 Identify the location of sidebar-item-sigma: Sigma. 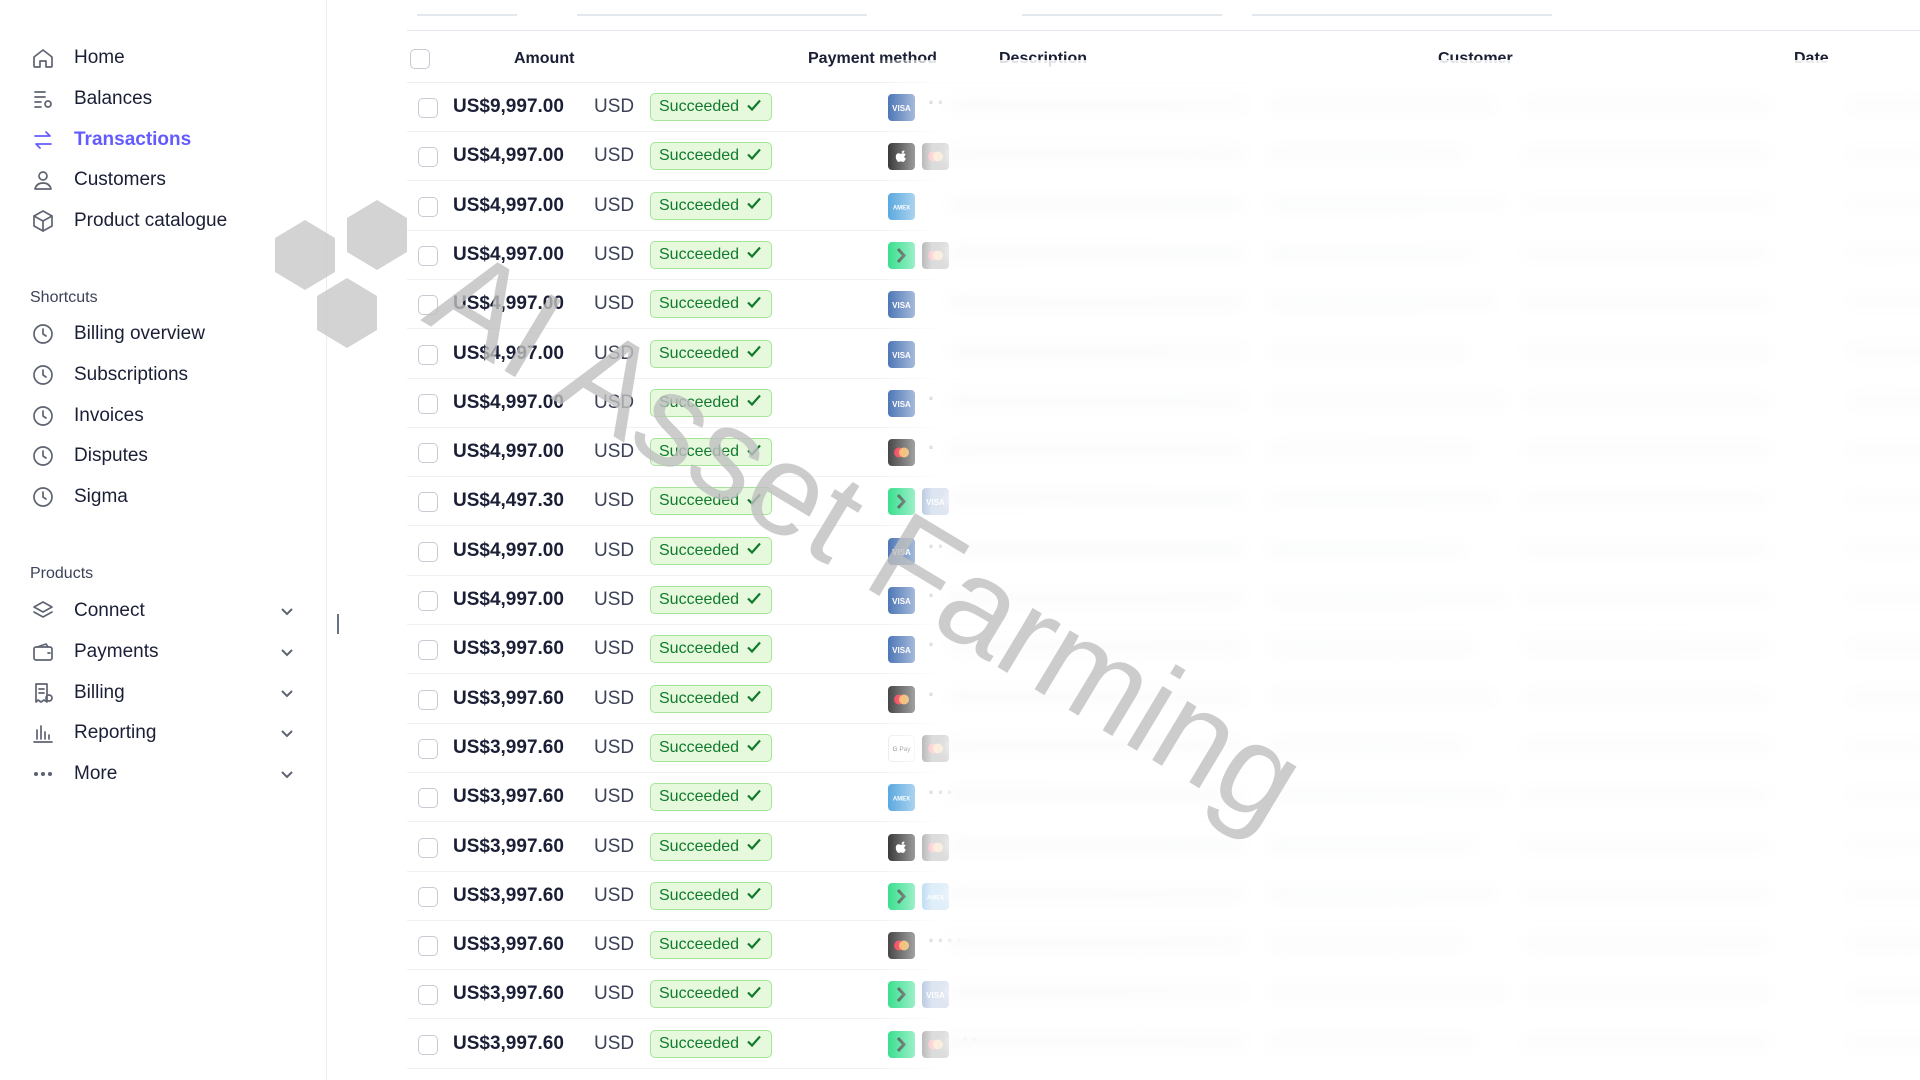
(163, 497).